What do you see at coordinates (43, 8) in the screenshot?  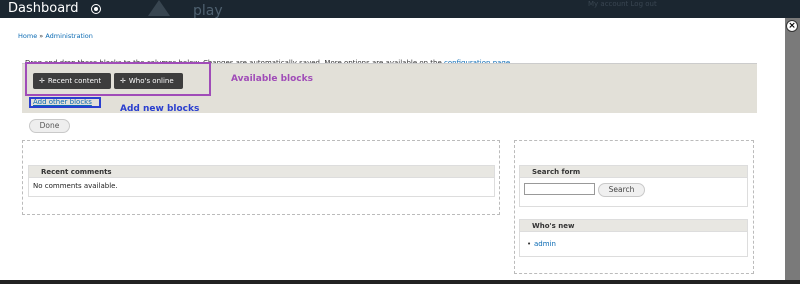 I see `dashboard-title: Dashboard` at bounding box center [43, 8].